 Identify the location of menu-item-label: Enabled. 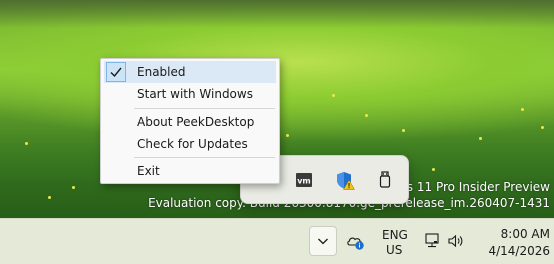
(161, 72).